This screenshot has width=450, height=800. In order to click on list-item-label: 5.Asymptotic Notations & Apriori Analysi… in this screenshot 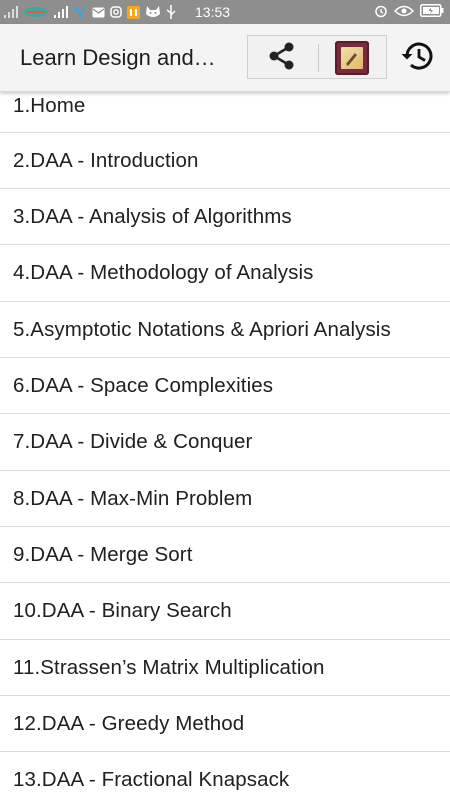, I will do `click(202, 329)`.